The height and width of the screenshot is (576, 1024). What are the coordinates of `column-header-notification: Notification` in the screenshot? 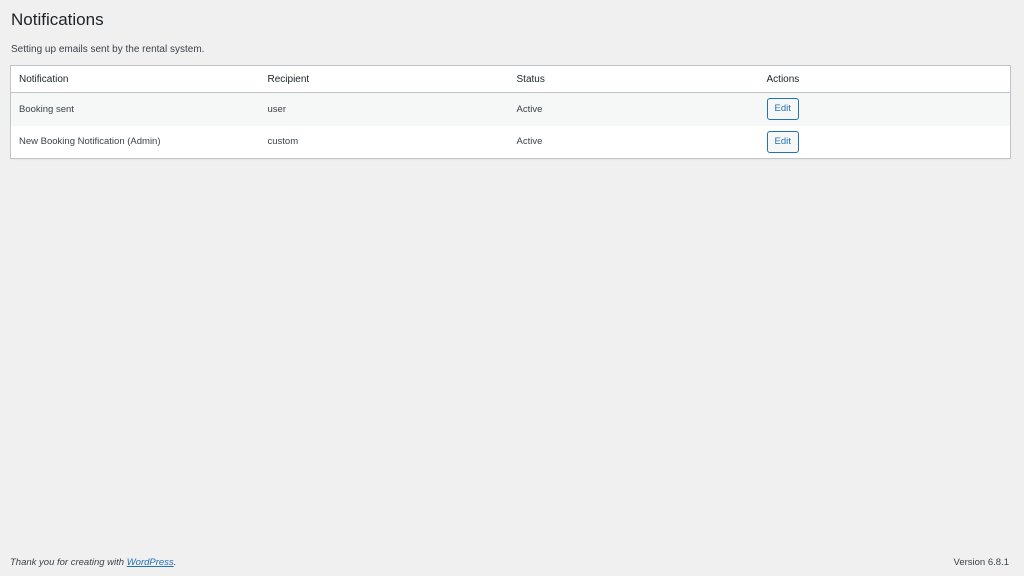 It's located at (135, 79).